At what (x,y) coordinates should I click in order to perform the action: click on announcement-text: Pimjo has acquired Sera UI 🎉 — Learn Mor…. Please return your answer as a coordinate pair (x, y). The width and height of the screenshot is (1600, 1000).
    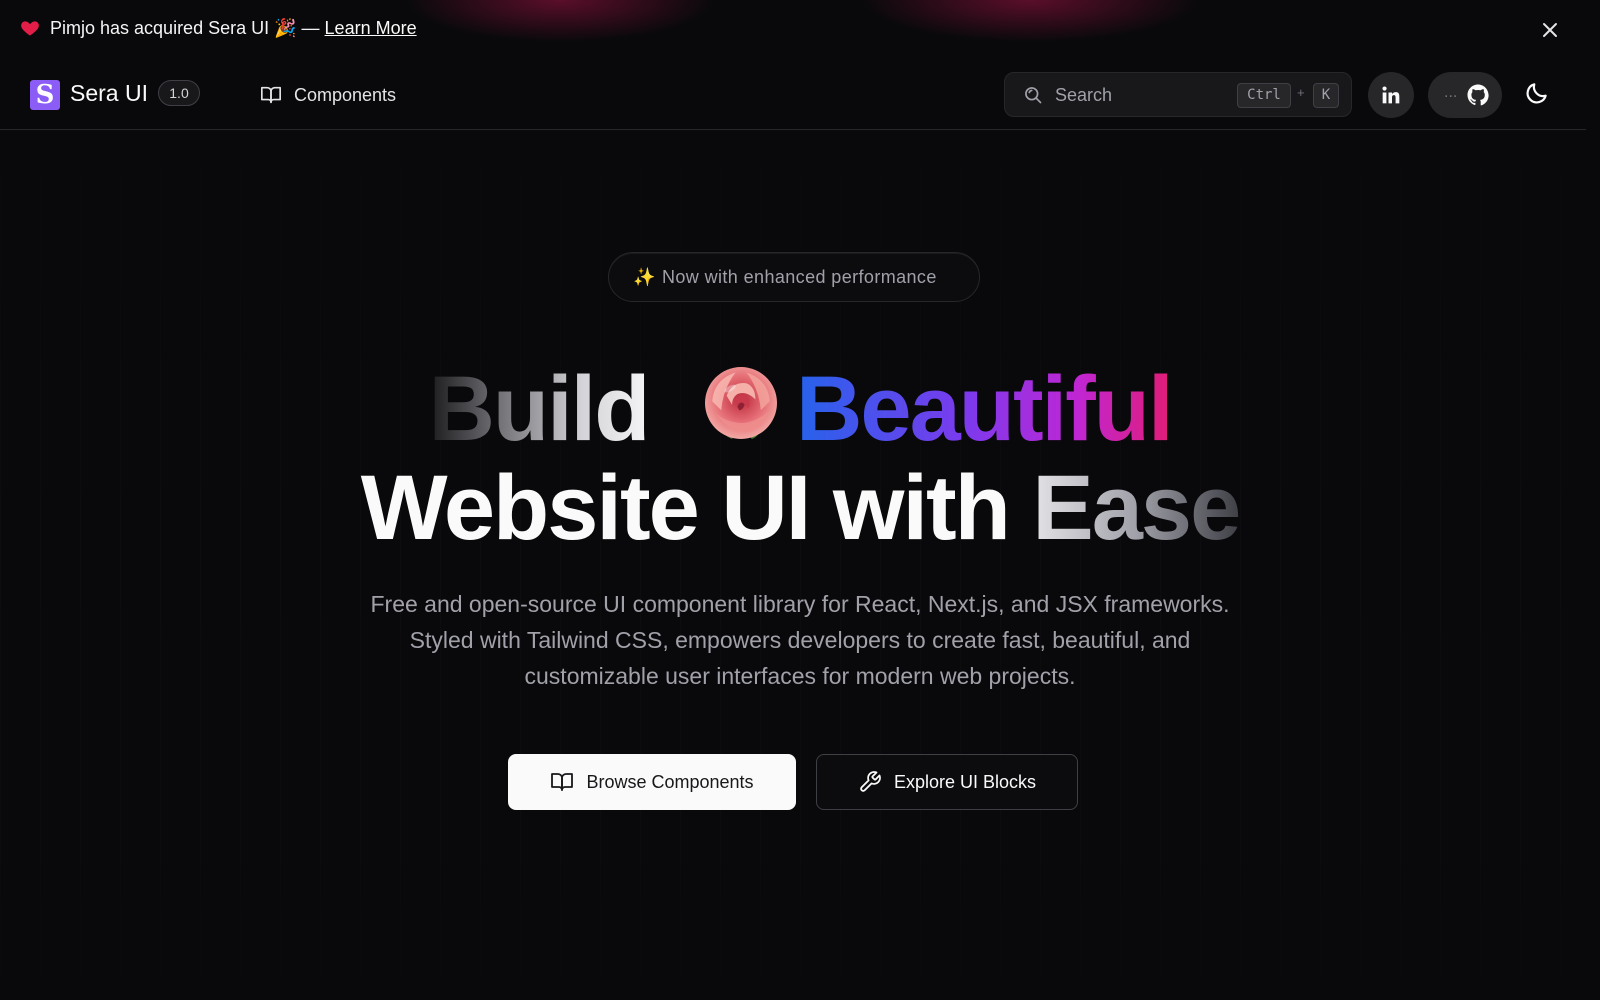
    Looking at the image, I should click on (233, 28).